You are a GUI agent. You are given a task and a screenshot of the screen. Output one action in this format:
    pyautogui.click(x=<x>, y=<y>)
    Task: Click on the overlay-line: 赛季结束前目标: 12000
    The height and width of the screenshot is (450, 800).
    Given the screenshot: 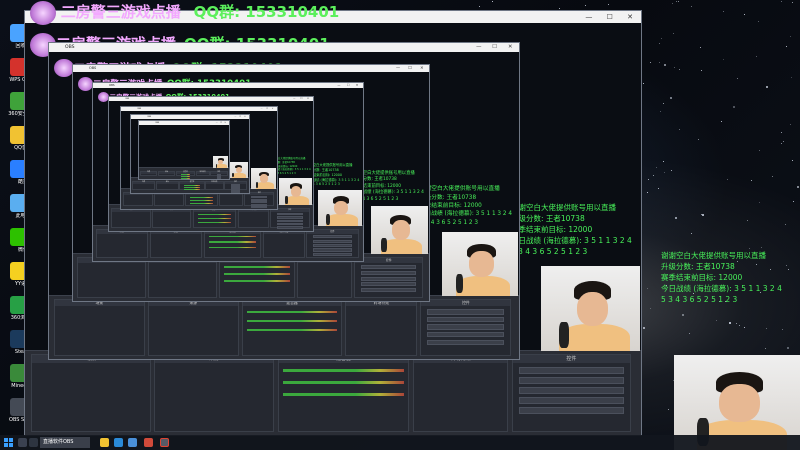 What is the action you would take?
    pyautogui.click(x=551, y=229)
    